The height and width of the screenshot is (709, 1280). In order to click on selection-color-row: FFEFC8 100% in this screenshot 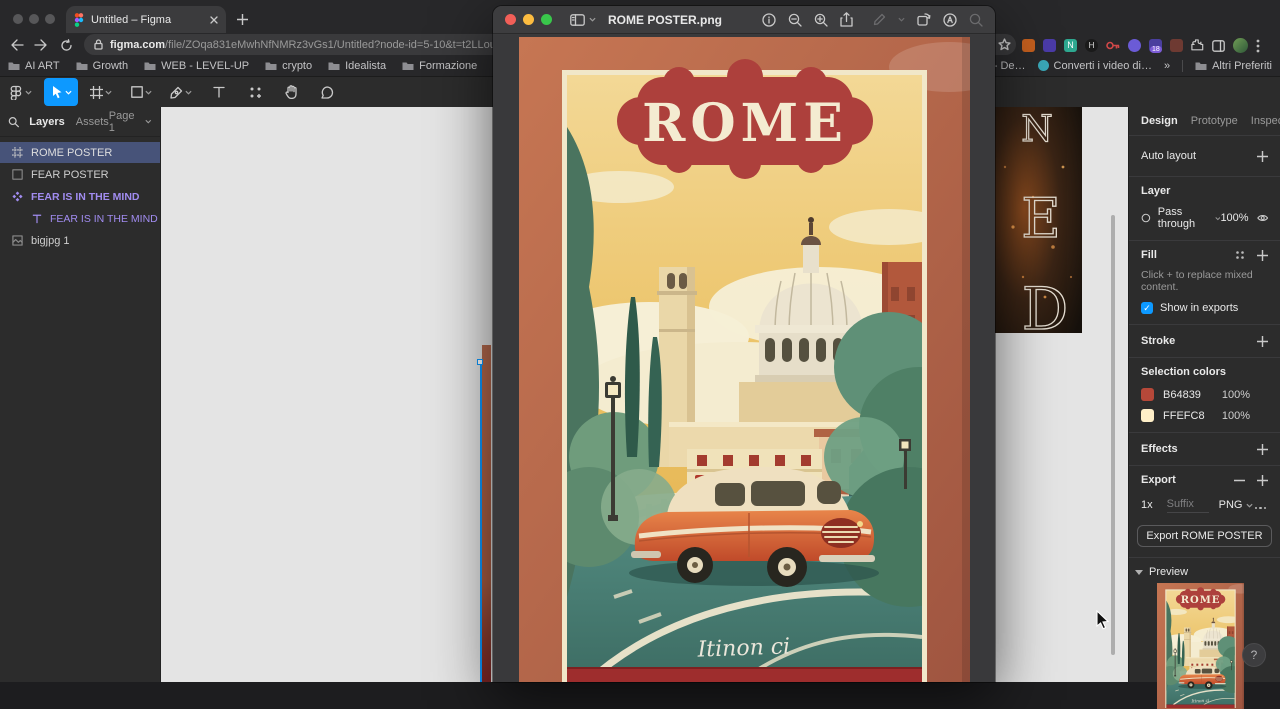, I will do `click(1204, 415)`.